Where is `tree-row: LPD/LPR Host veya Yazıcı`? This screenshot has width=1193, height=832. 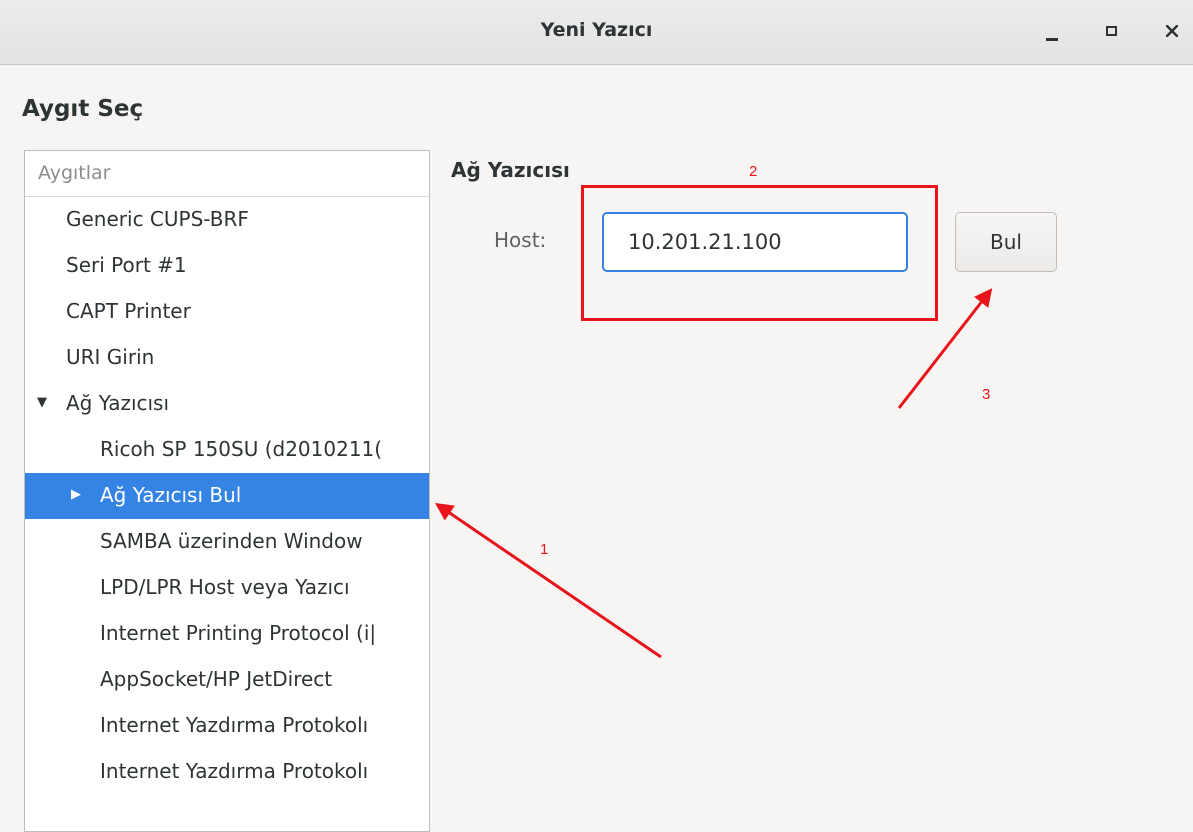
tree-row: LPD/LPR Host veya Yazıcı is located at coordinates (227, 588).